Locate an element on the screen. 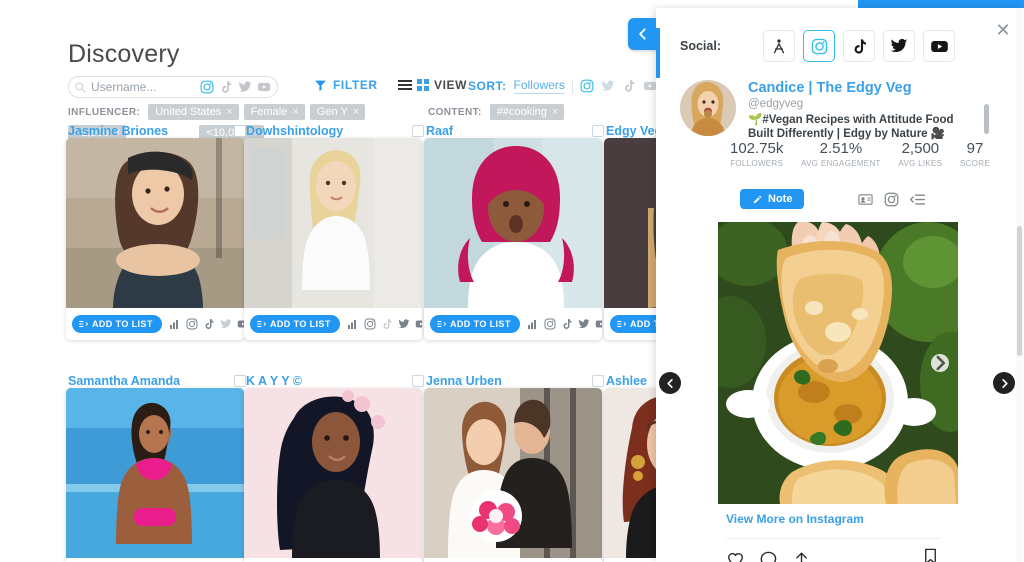 Image resolution: width=1024 pixels, height=562 pixels. filter-chip: United States × is located at coordinates (193, 112).